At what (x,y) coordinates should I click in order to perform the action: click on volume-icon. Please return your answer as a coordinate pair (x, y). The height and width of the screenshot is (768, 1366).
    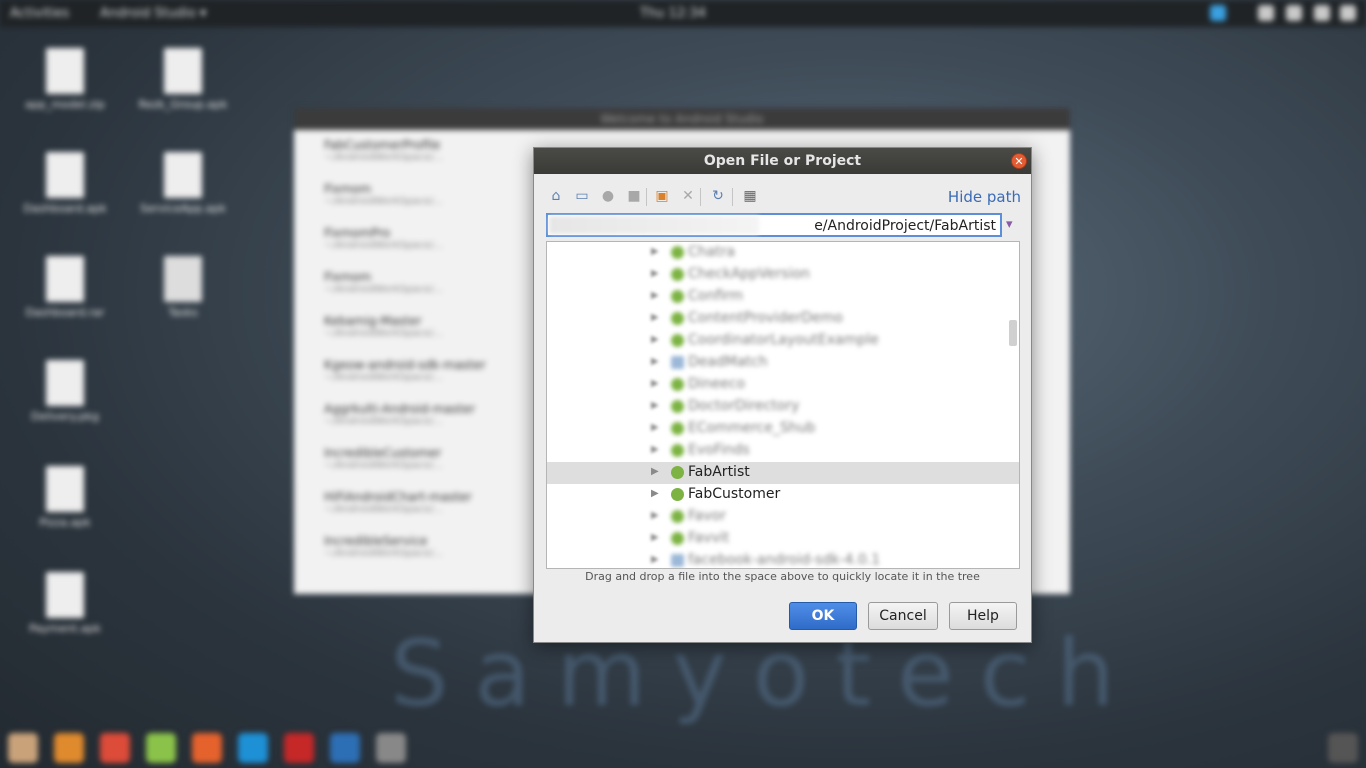
    Looking at the image, I should click on (1294, 13).